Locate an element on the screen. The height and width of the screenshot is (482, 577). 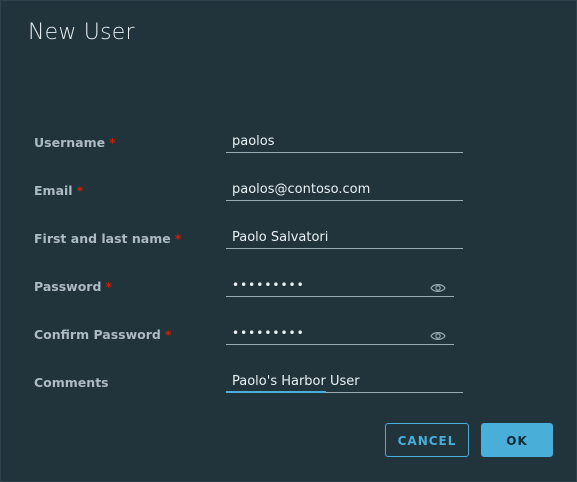
focus-underline is located at coordinates (276, 392).